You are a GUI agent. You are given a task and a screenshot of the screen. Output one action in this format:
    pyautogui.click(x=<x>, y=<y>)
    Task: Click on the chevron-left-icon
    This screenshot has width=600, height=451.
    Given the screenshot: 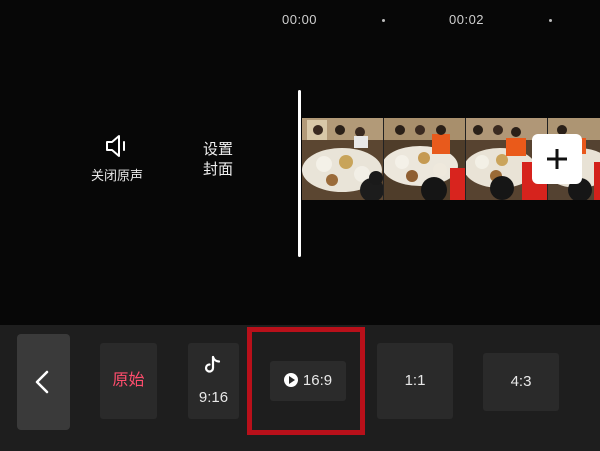 What is the action you would take?
    pyautogui.click(x=42, y=382)
    